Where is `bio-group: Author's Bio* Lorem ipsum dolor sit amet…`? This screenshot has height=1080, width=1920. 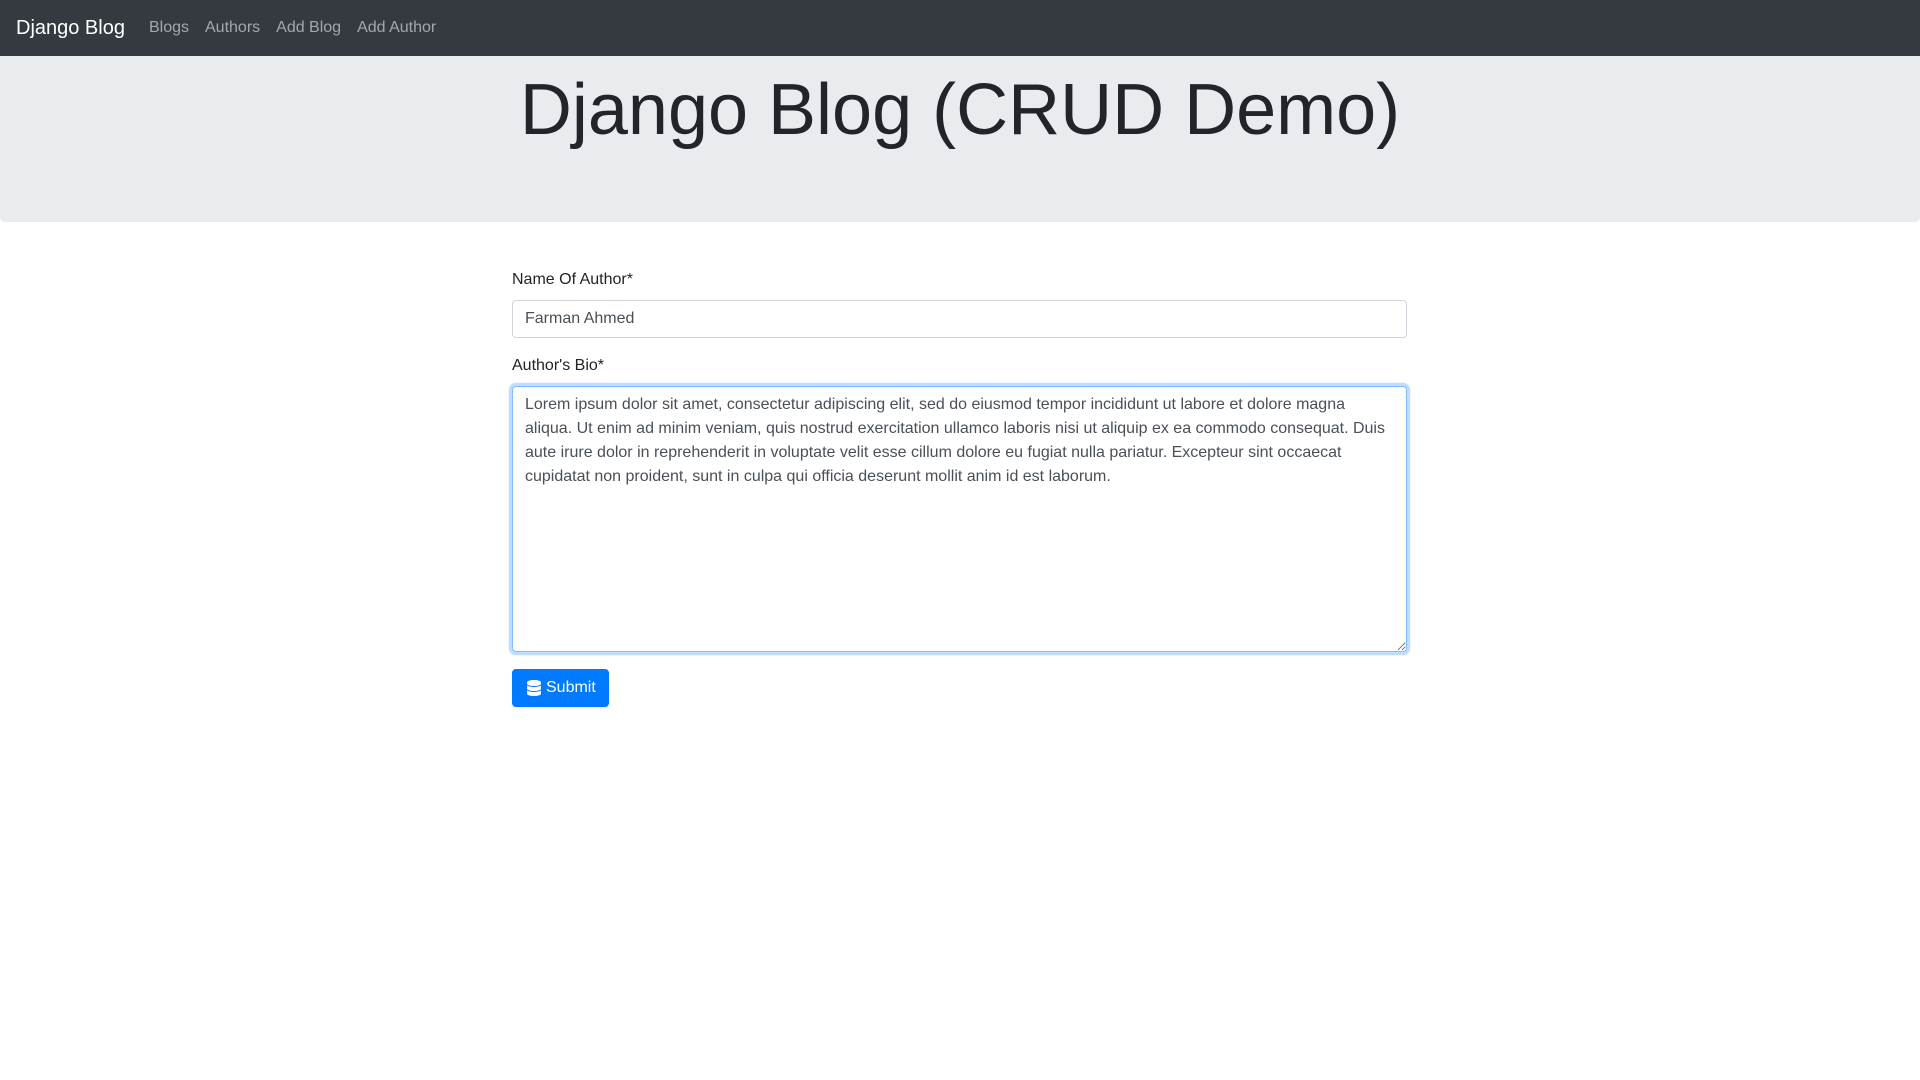
bio-group: Author's Bio* Lorem ipsum dolor sit amet… is located at coordinates (959, 505).